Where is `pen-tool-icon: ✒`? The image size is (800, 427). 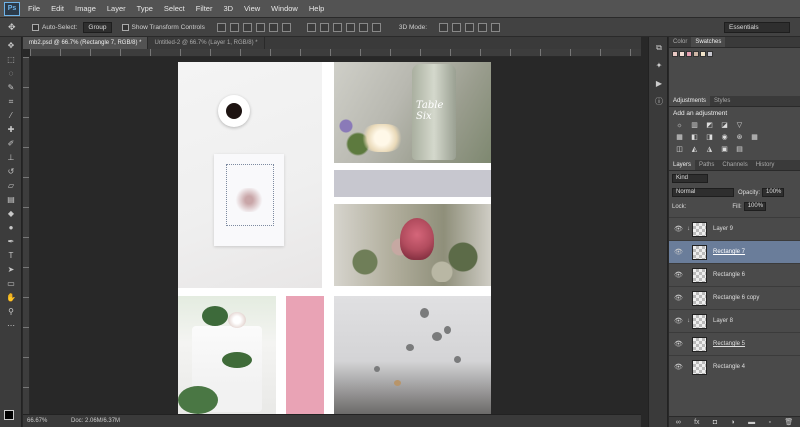
pen-tool-icon: ✒ is located at coordinates (11, 241).